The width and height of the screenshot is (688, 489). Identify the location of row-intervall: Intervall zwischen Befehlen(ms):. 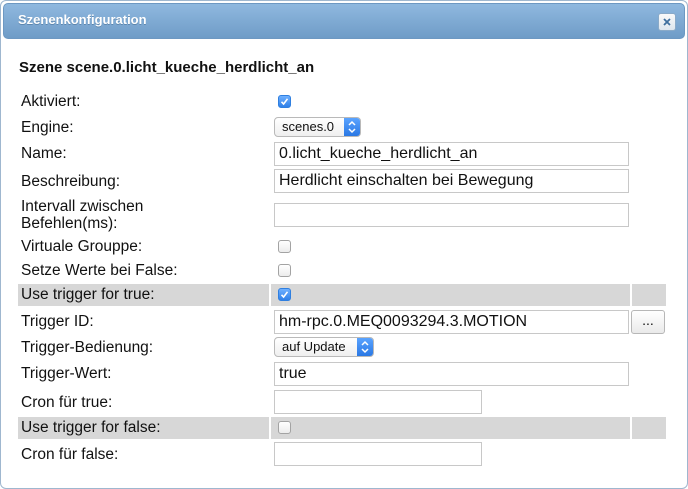
(342, 216).